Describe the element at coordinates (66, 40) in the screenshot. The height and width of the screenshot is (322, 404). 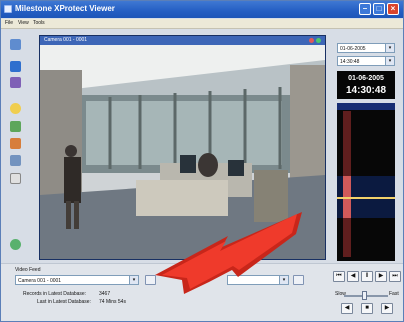
I see `camera-label: Camera 001 - 0001` at that location.